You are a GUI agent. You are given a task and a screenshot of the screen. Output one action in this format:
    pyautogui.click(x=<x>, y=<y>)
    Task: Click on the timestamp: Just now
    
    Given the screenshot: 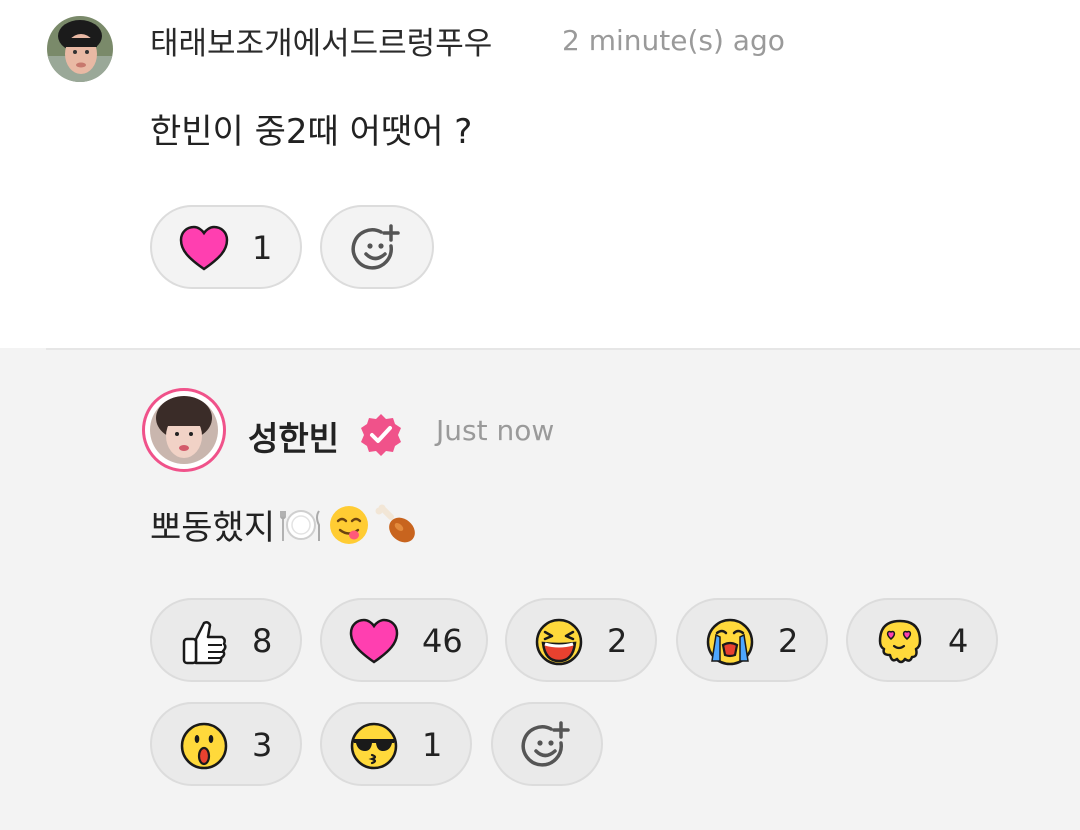 What is the action you would take?
    pyautogui.click(x=495, y=430)
    